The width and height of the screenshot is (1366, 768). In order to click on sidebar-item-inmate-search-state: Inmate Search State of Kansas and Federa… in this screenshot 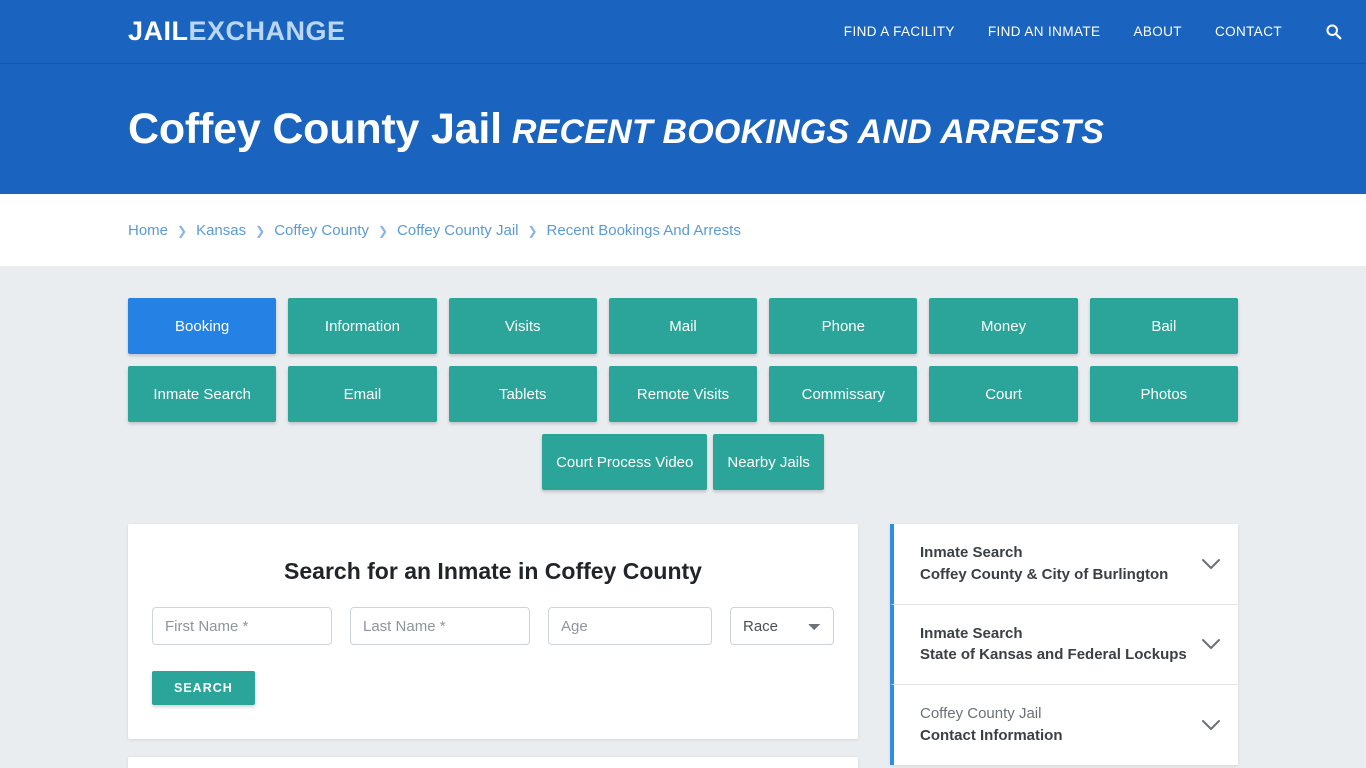, I will do `click(1064, 644)`.